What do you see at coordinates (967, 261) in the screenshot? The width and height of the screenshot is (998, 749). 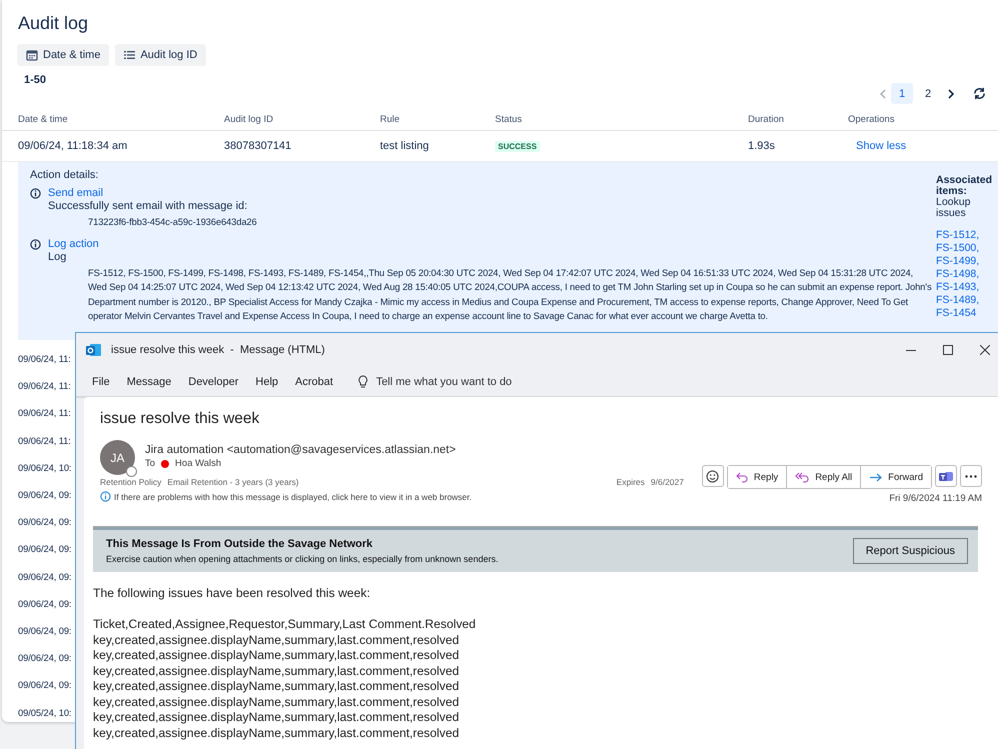 I see `issue-link: FS-1499,` at bounding box center [967, 261].